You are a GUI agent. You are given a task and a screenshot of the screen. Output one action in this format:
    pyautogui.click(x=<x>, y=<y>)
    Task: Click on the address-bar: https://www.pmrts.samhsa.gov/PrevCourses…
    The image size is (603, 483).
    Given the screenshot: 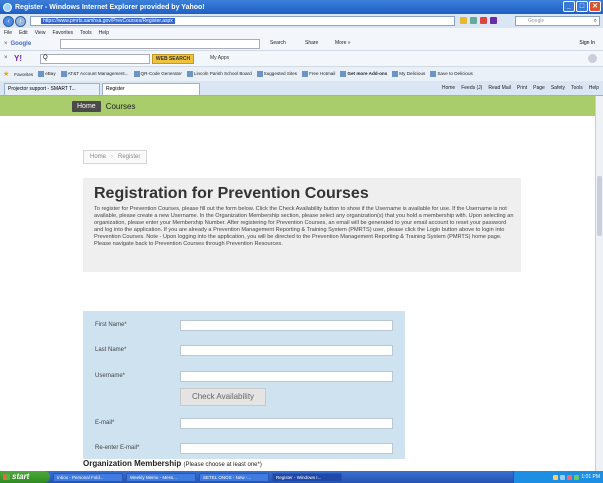 What is the action you would take?
    pyautogui.click(x=242, y=21)
    